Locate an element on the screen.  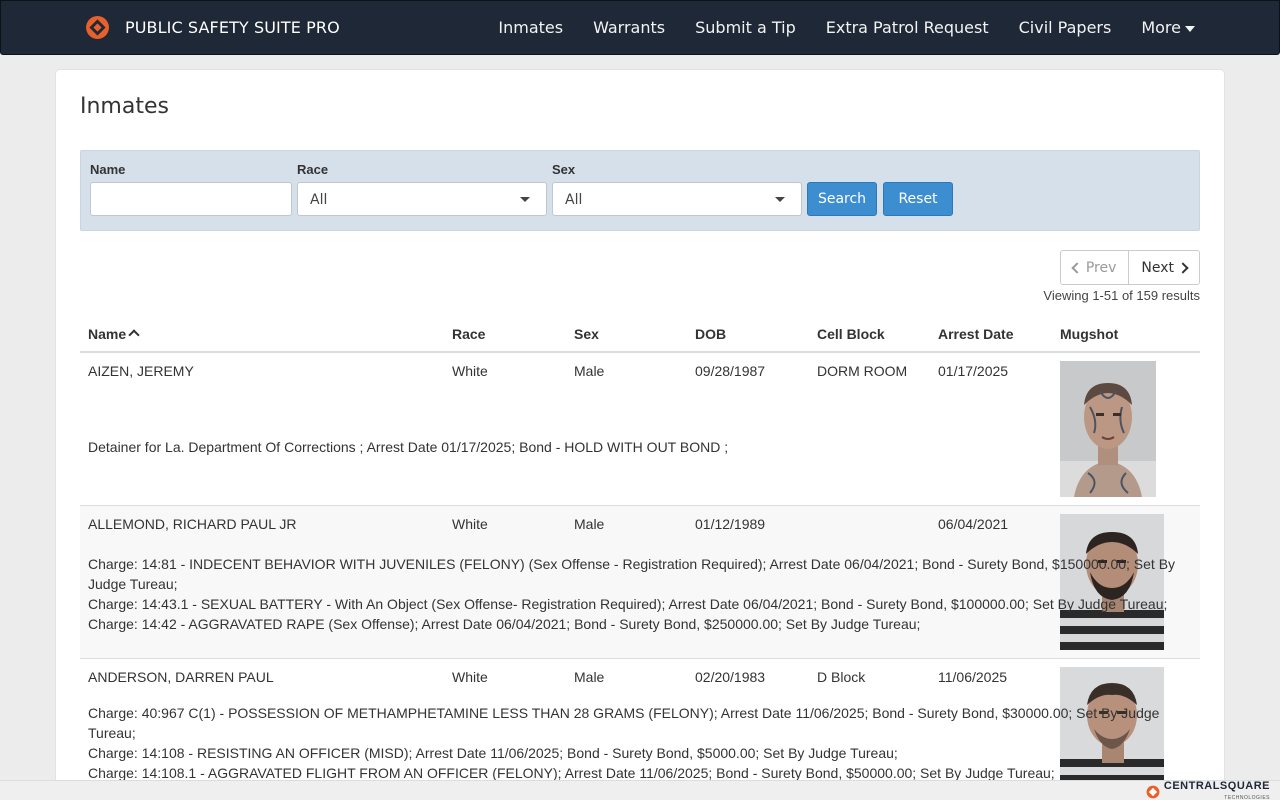
inmate-arrest-date: 06/04/2021 is located at coordinates (973, 524).